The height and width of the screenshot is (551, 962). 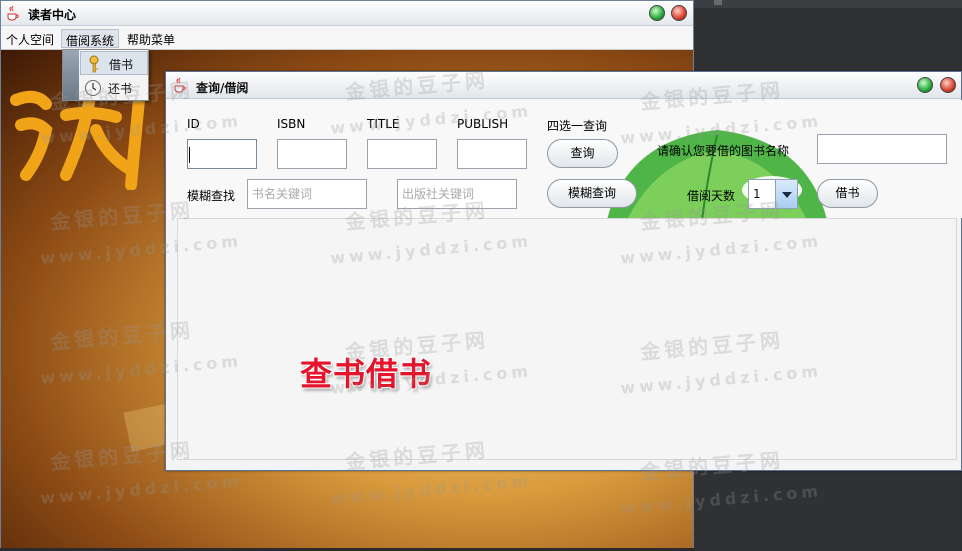 I want to click on query-button: 查询, so click(x=582, y=153).